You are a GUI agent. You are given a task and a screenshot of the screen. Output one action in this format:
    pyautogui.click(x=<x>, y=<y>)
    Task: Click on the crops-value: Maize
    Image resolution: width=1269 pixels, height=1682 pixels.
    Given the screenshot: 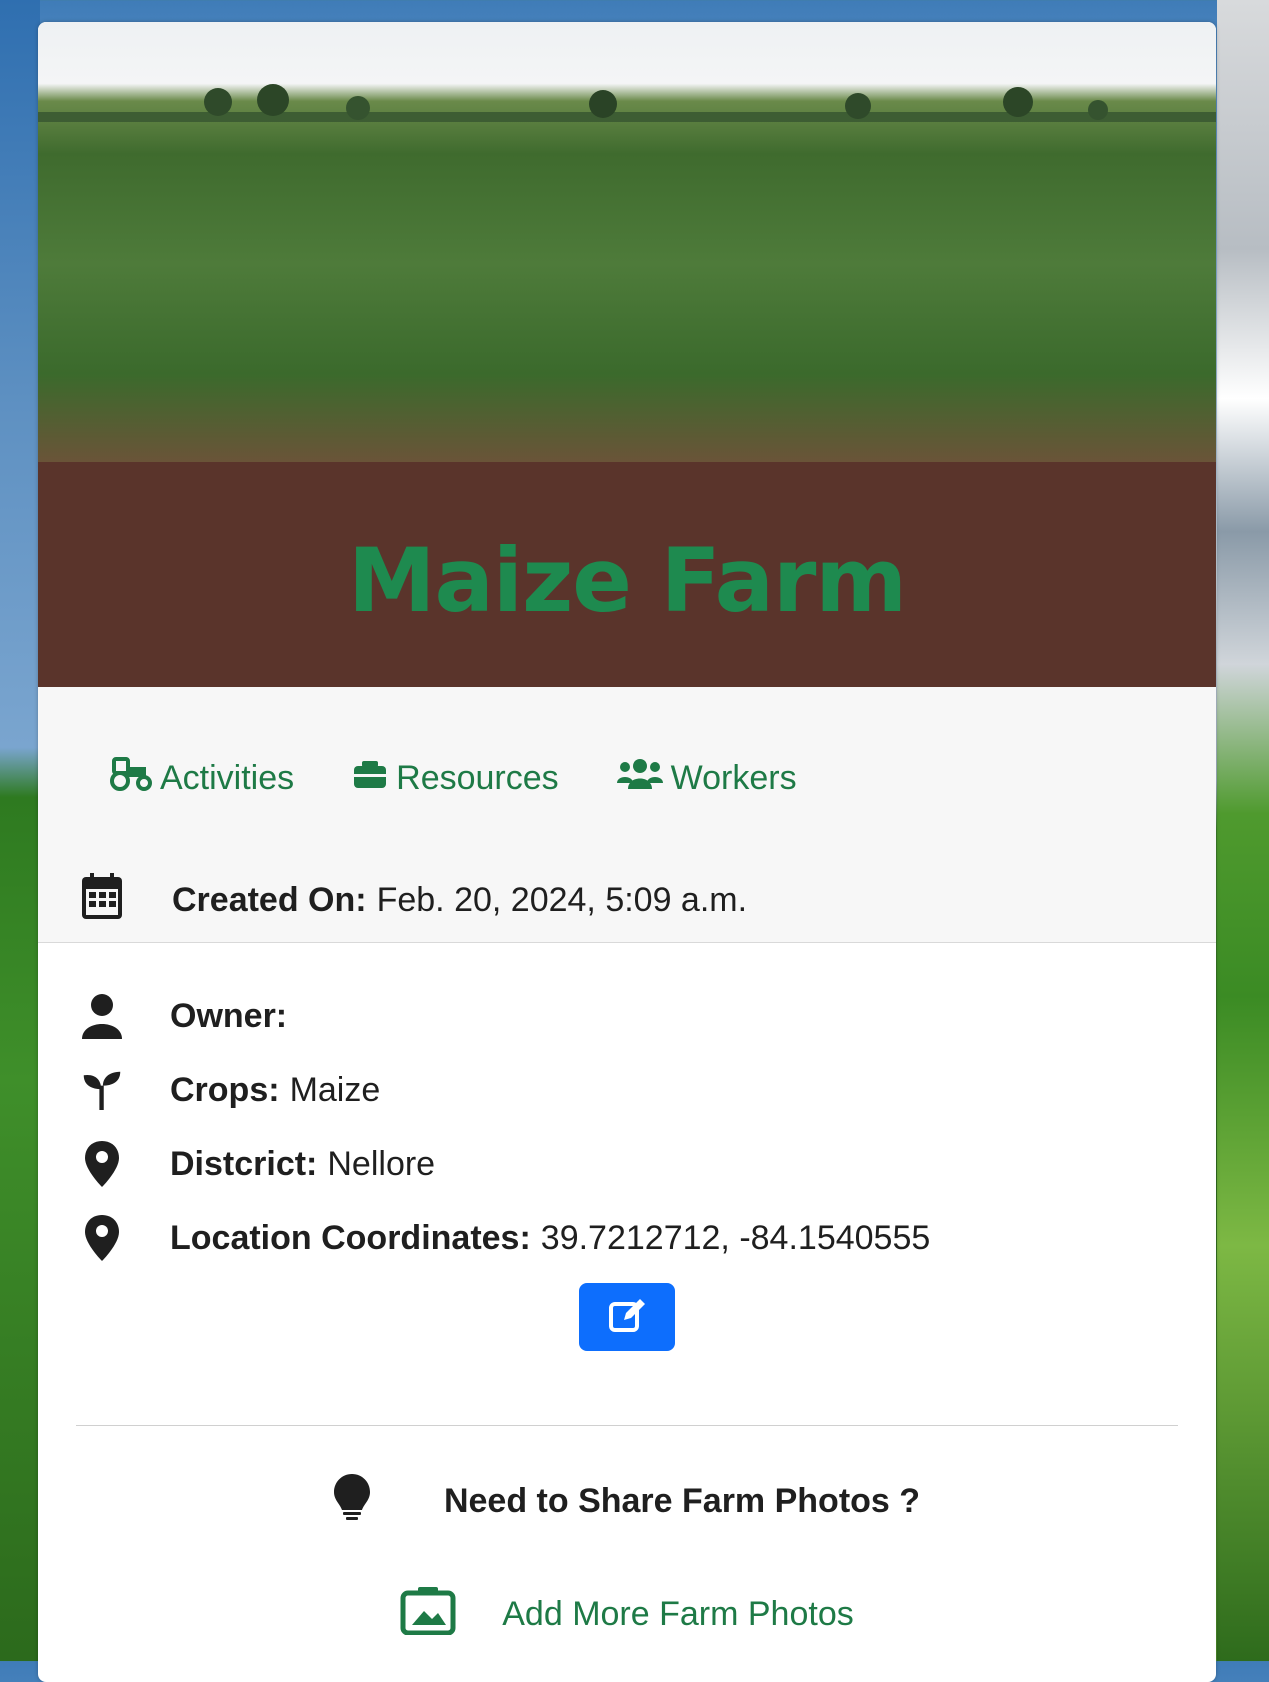 What is the action you would take?
    pyautogui.click(x=335, y=1089)
    